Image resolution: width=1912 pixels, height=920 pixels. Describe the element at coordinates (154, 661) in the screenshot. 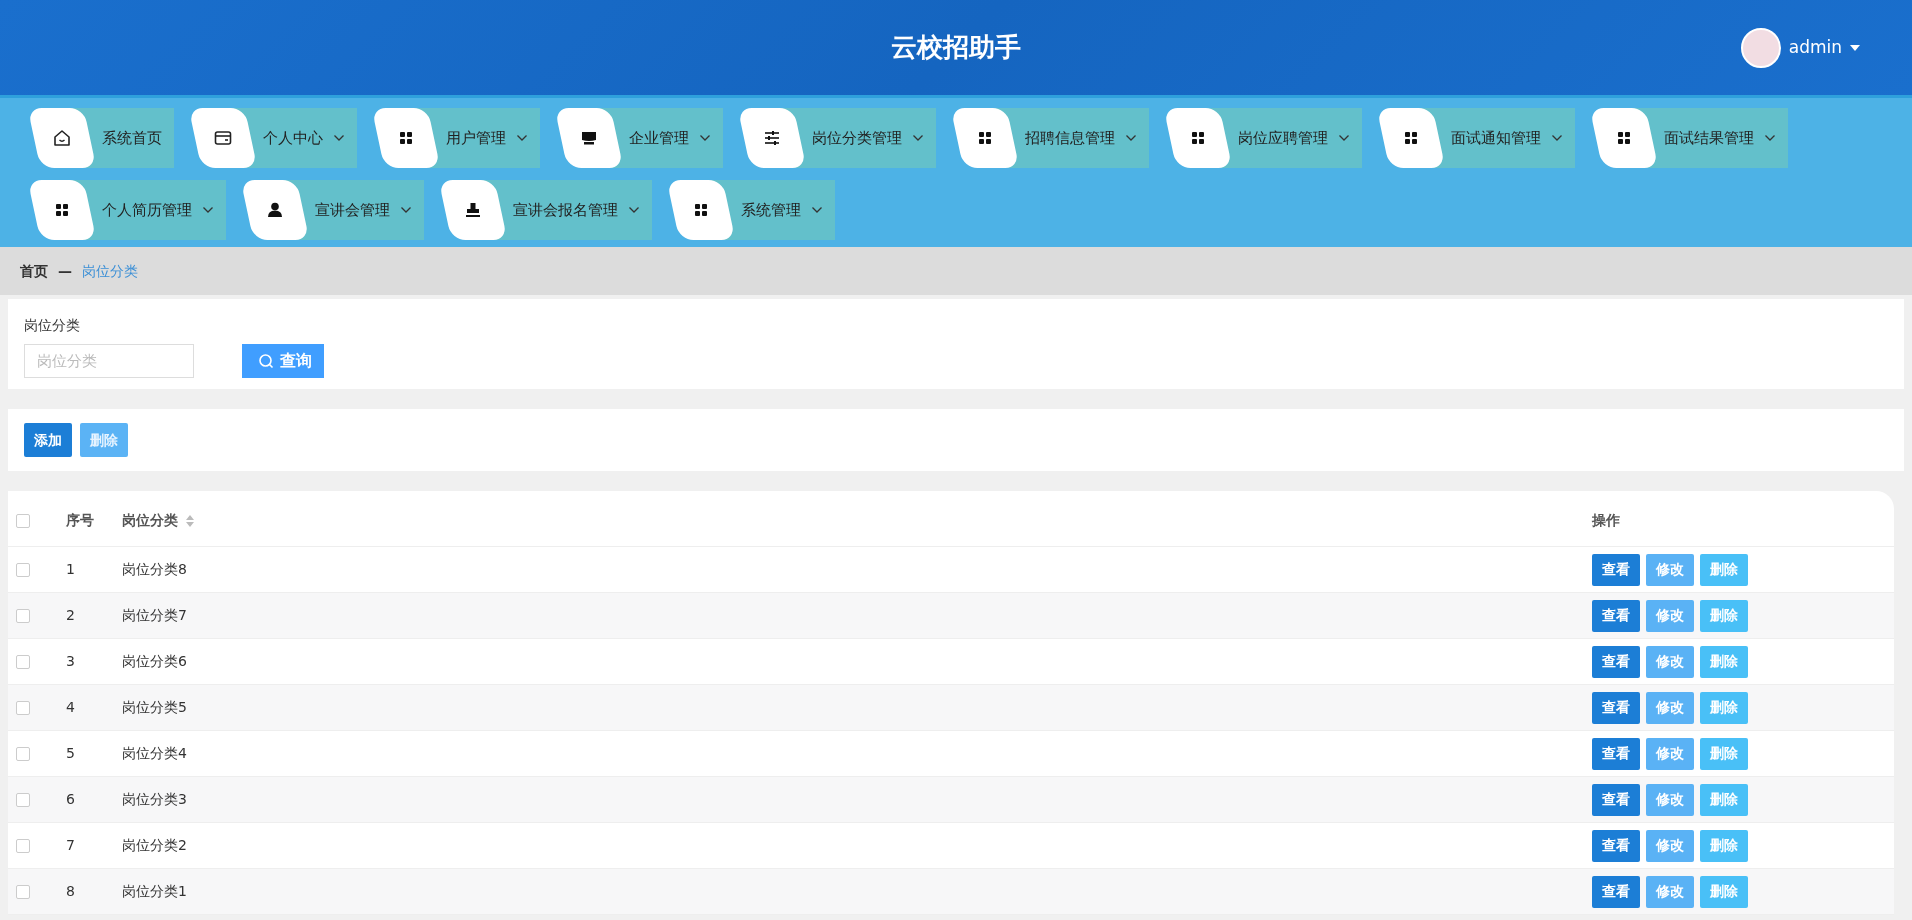

I see `table-cell: 岗位分类6` at that location.